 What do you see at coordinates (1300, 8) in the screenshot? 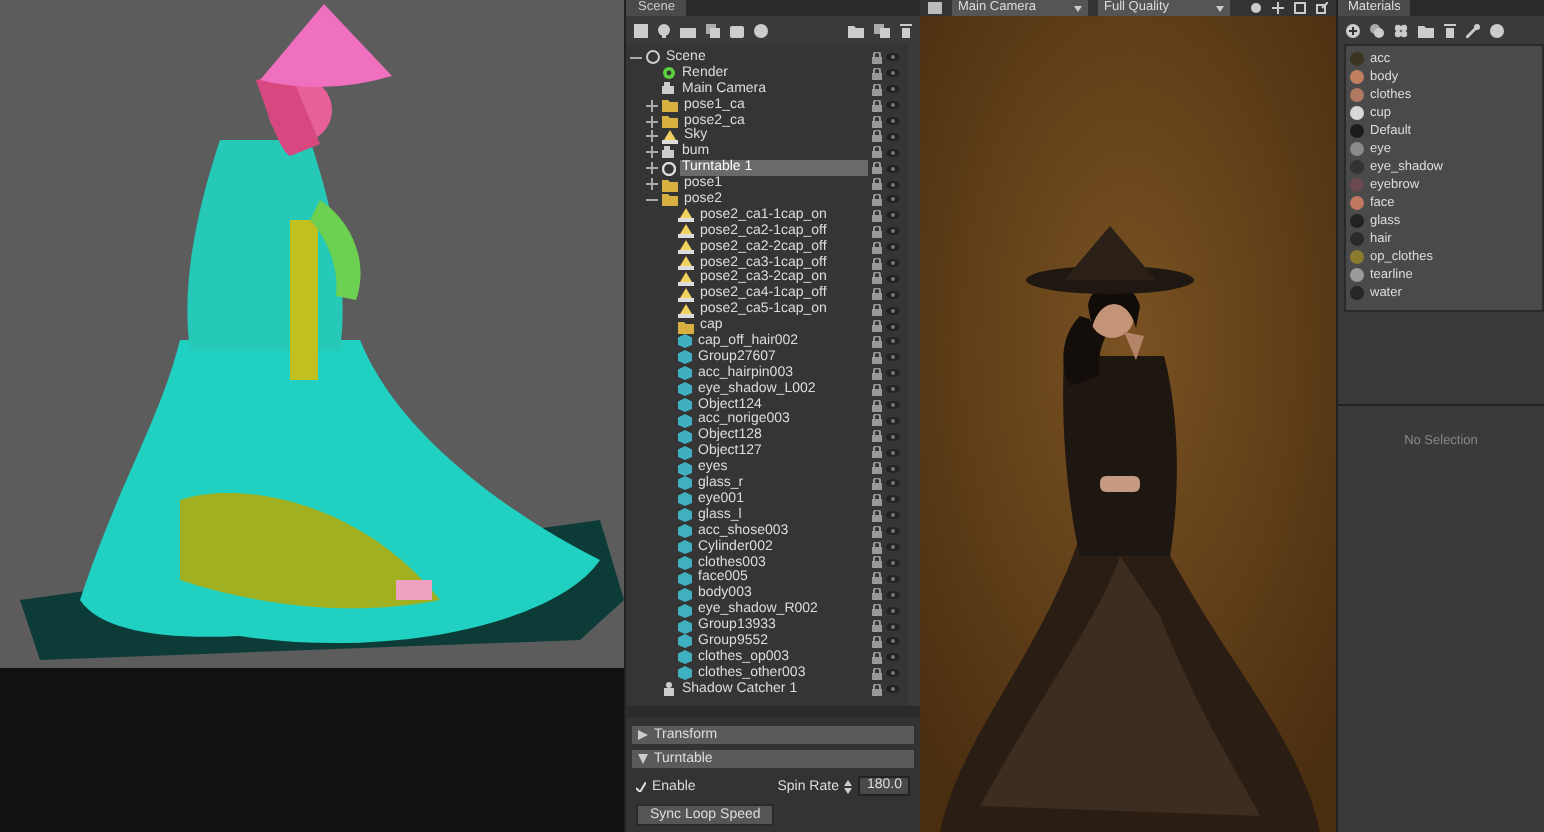
I see `window-icon` at bounding box center [1300, 8].